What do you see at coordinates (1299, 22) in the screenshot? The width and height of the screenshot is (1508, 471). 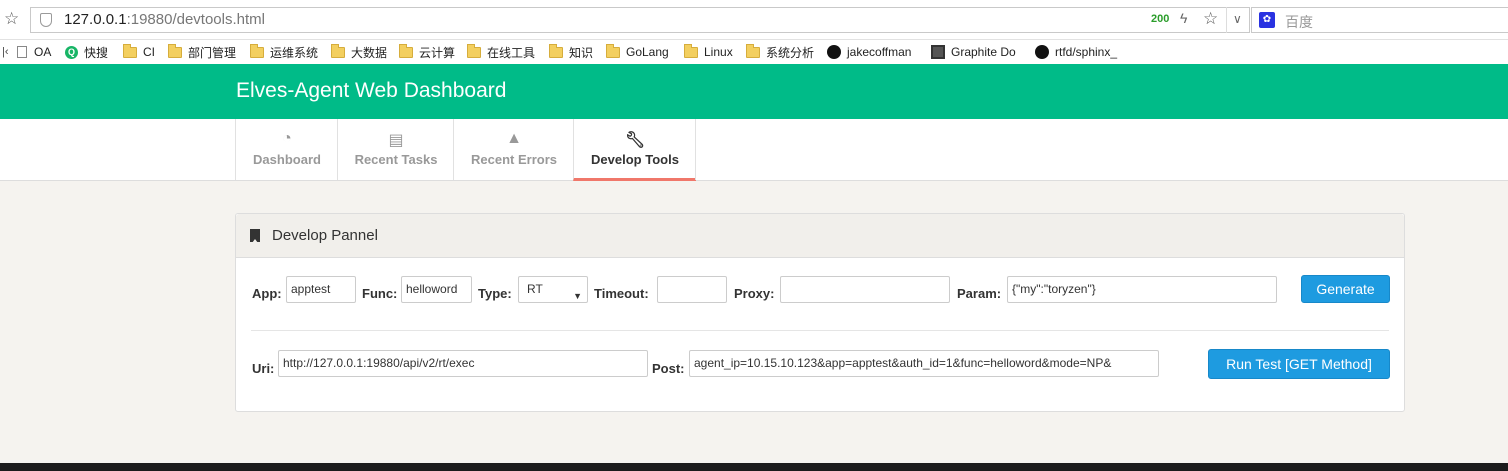 I see `search-input: 百度` at bounding box center [1299, 22].